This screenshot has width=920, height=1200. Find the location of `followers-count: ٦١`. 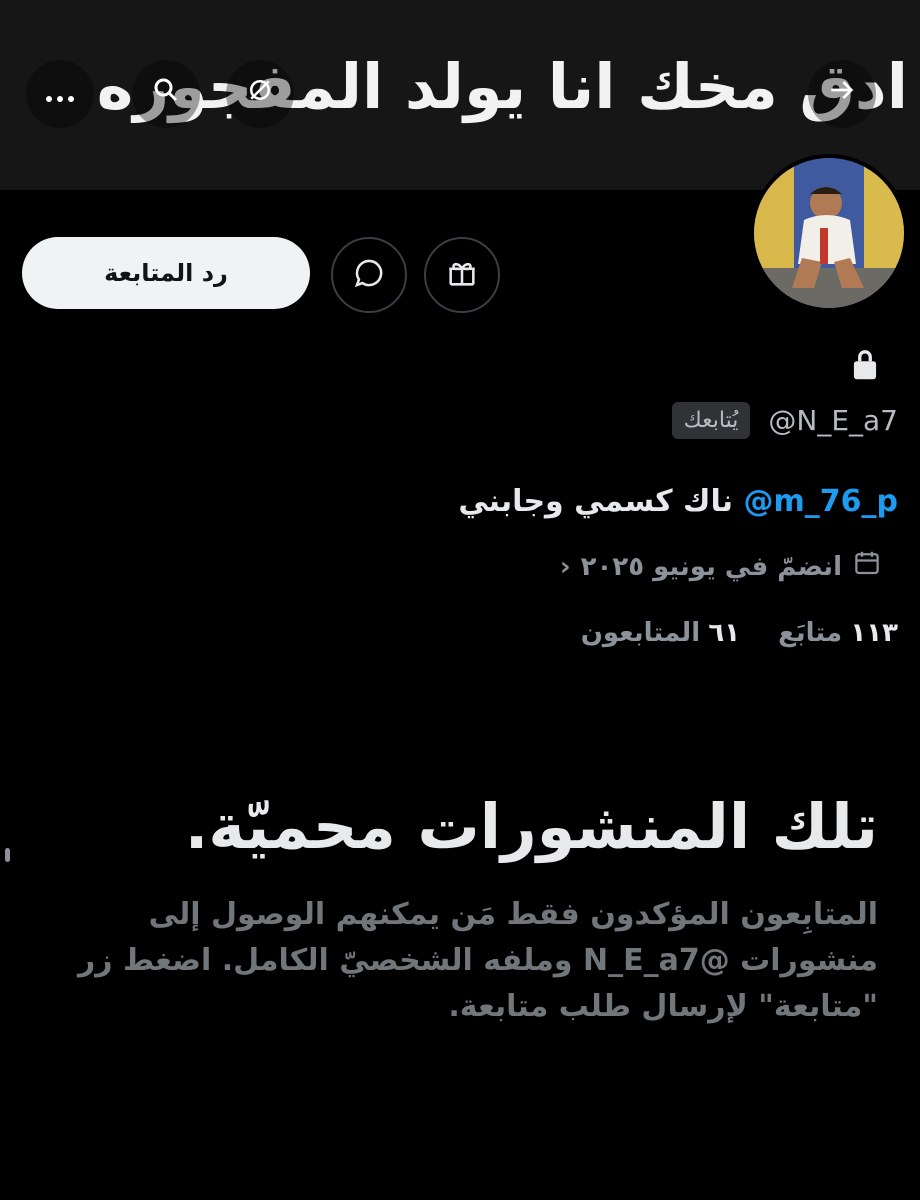

followers-count: ٦١ is located at coordinates (724, 633).